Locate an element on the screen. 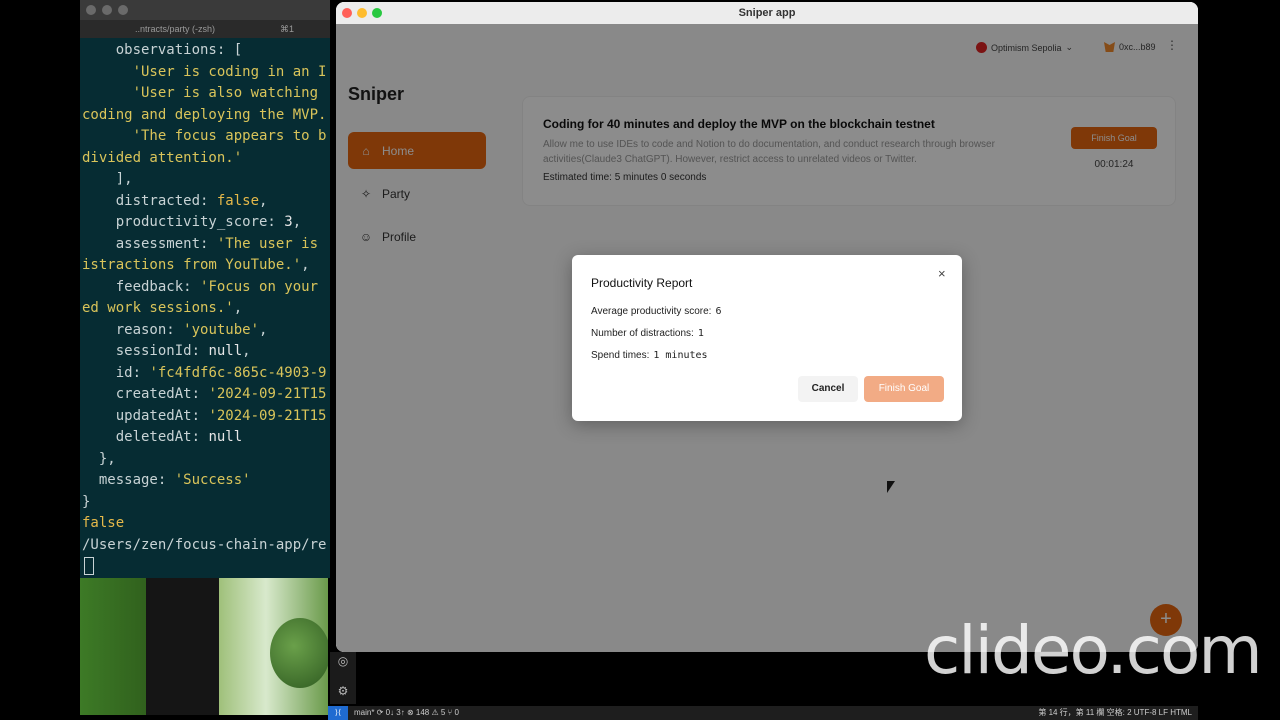 The width and height of the screenshot is (1280, 720). remote-indicator-icon: ⟩⟨ is located at coordinates (338, 713).